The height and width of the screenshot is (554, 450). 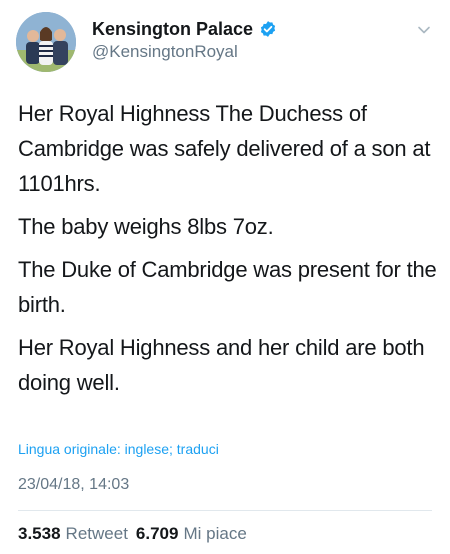 I want to click on tweet-timestamp: 23/04/18, 14:03, so click(x=73, y=485).